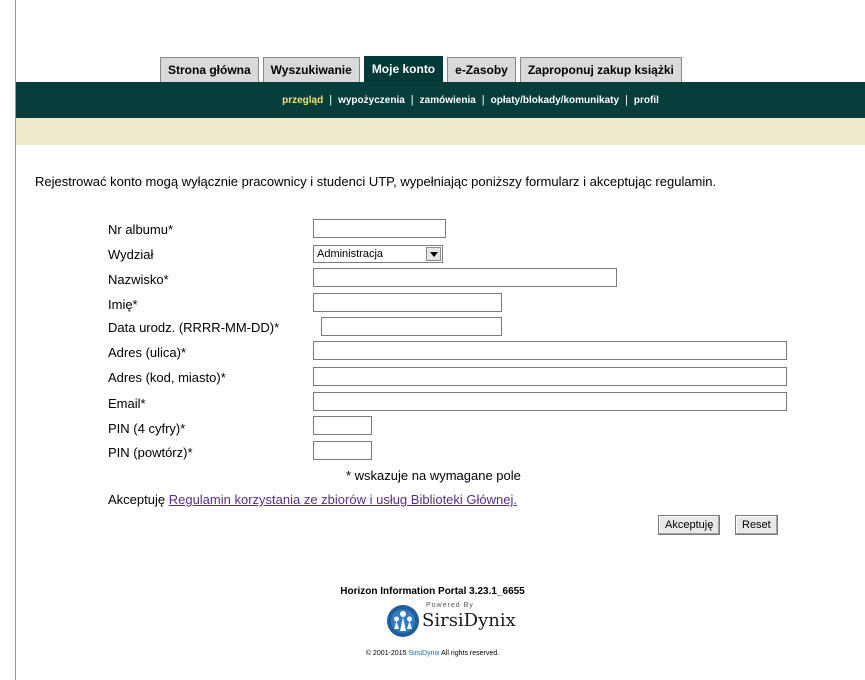 The image size is (865, 680). Describe the element at coordinates (450, 605) in the screenshot. I see `powered-by-text: Powered By` at that location.